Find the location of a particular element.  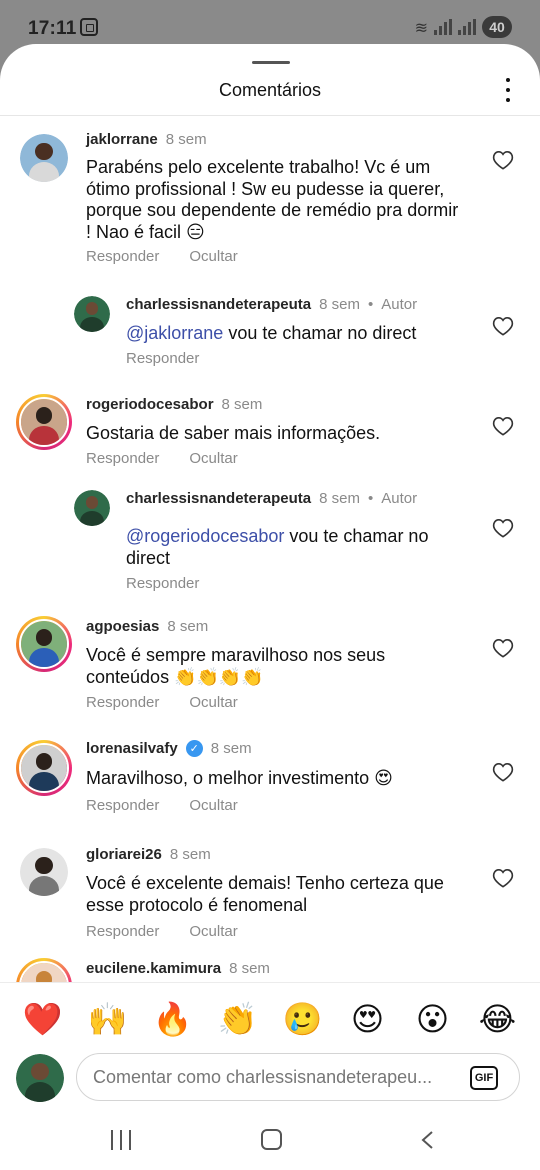

reaction-tear-smile: 🥲 is located at coordinates (303, 1019).